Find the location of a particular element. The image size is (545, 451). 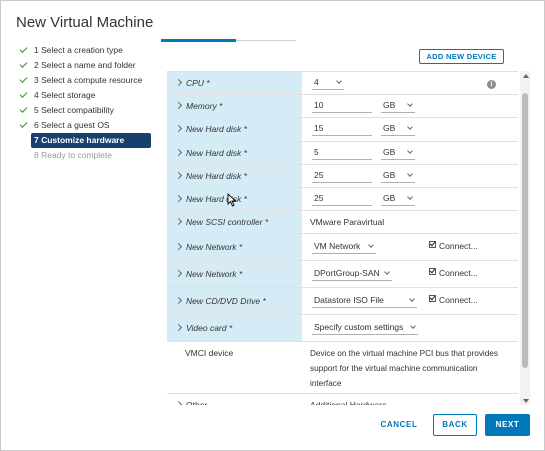

step-8: 8 Ready to complete is located at coordinates (85, 155).